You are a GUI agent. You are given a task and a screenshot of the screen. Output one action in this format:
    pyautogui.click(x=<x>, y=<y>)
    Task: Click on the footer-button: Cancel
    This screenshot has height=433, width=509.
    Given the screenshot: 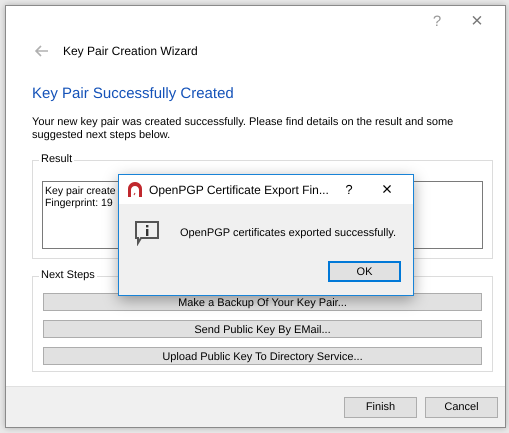 What is the action you would take?
    pyautogui.click(x=461, y=407)
    